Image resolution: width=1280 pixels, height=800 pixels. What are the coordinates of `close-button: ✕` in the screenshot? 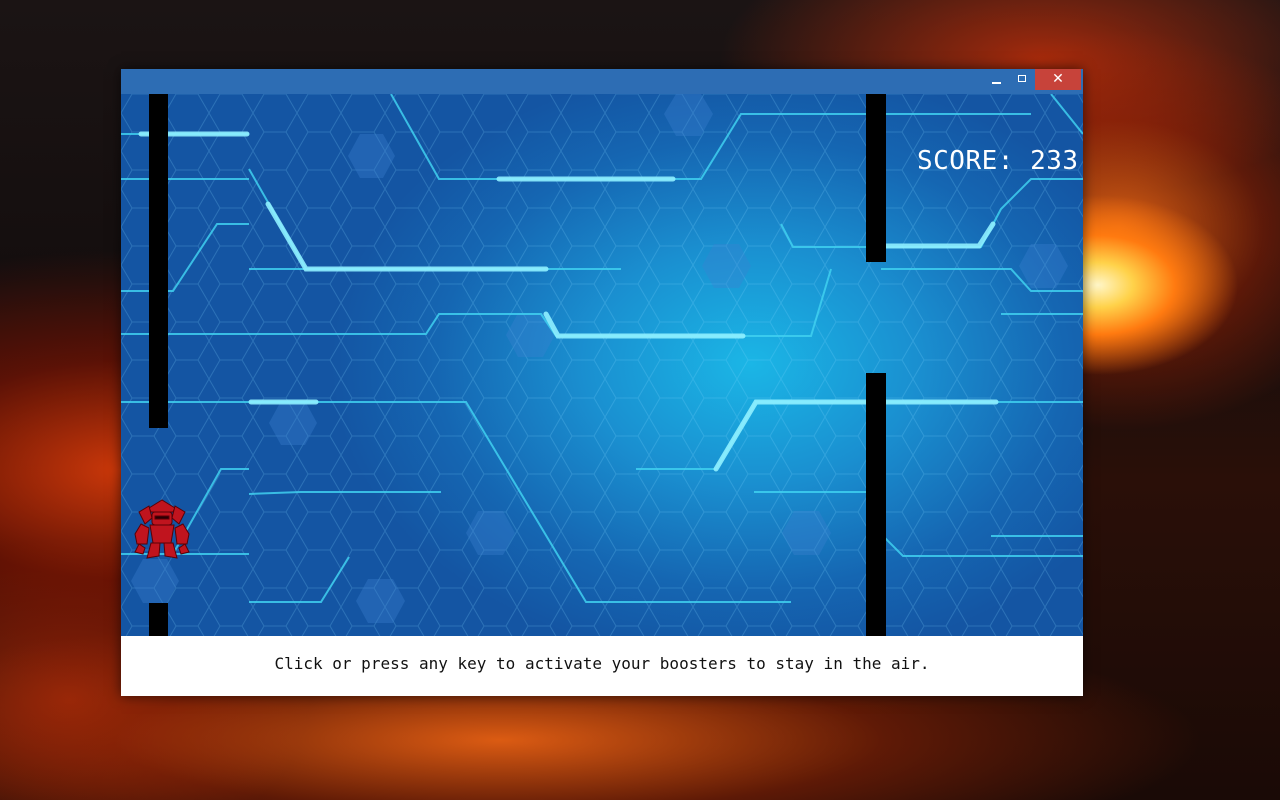 It's located at (1058, 79).